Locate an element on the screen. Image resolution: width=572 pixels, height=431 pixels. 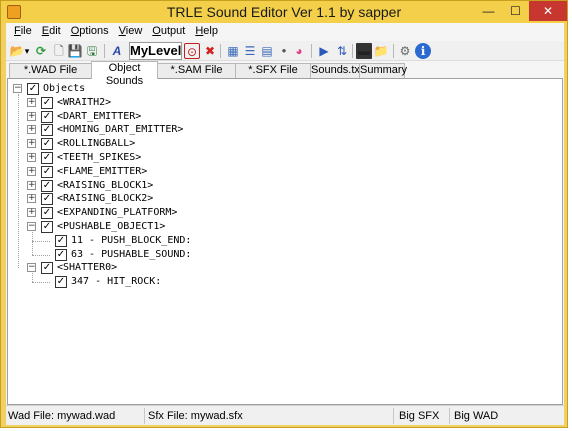
tab-summary: Summary is located at coordinates (383, 70).